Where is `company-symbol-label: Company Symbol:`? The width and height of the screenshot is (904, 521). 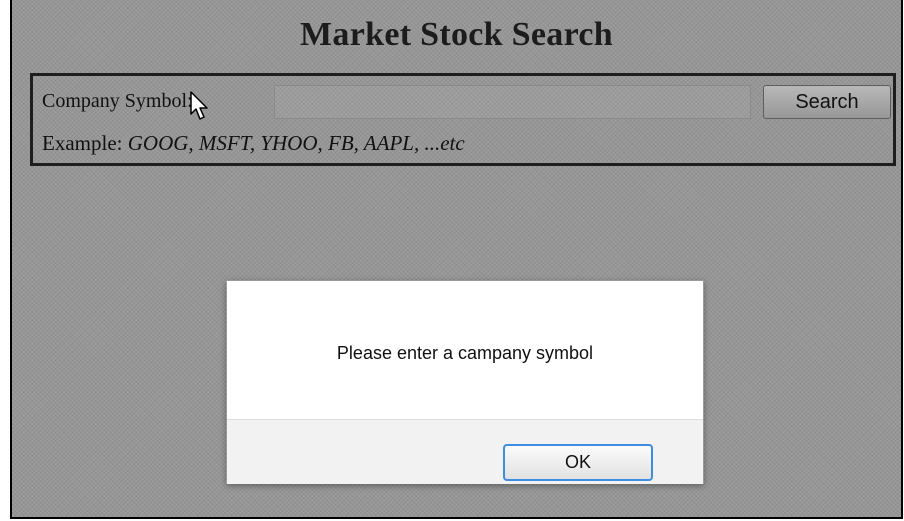 company-symbol-label: Company Symbol: is located at coordinates (117, 101).